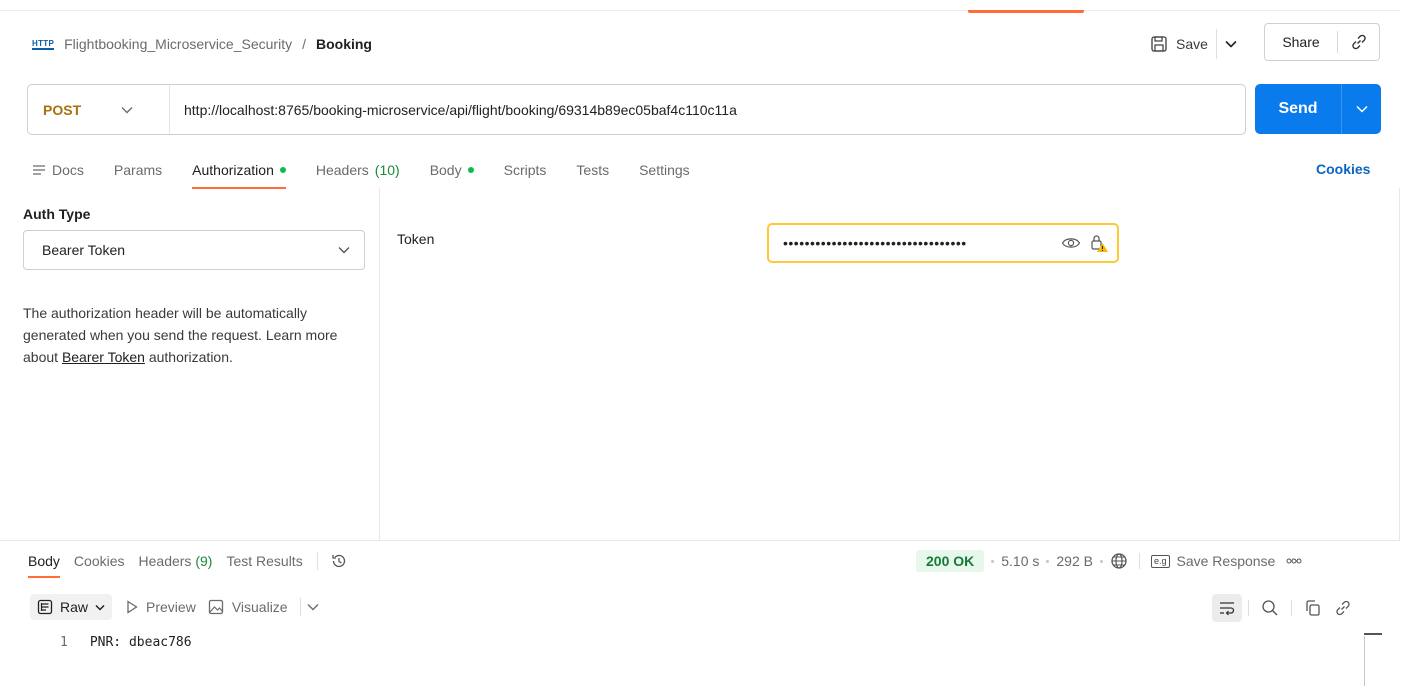 This screenshot has width=1416, height=686. What do you see at coordinates (1074, 561) in the screenshot?
I see `response-size: 292 B` at bounding box center [1074, 561].